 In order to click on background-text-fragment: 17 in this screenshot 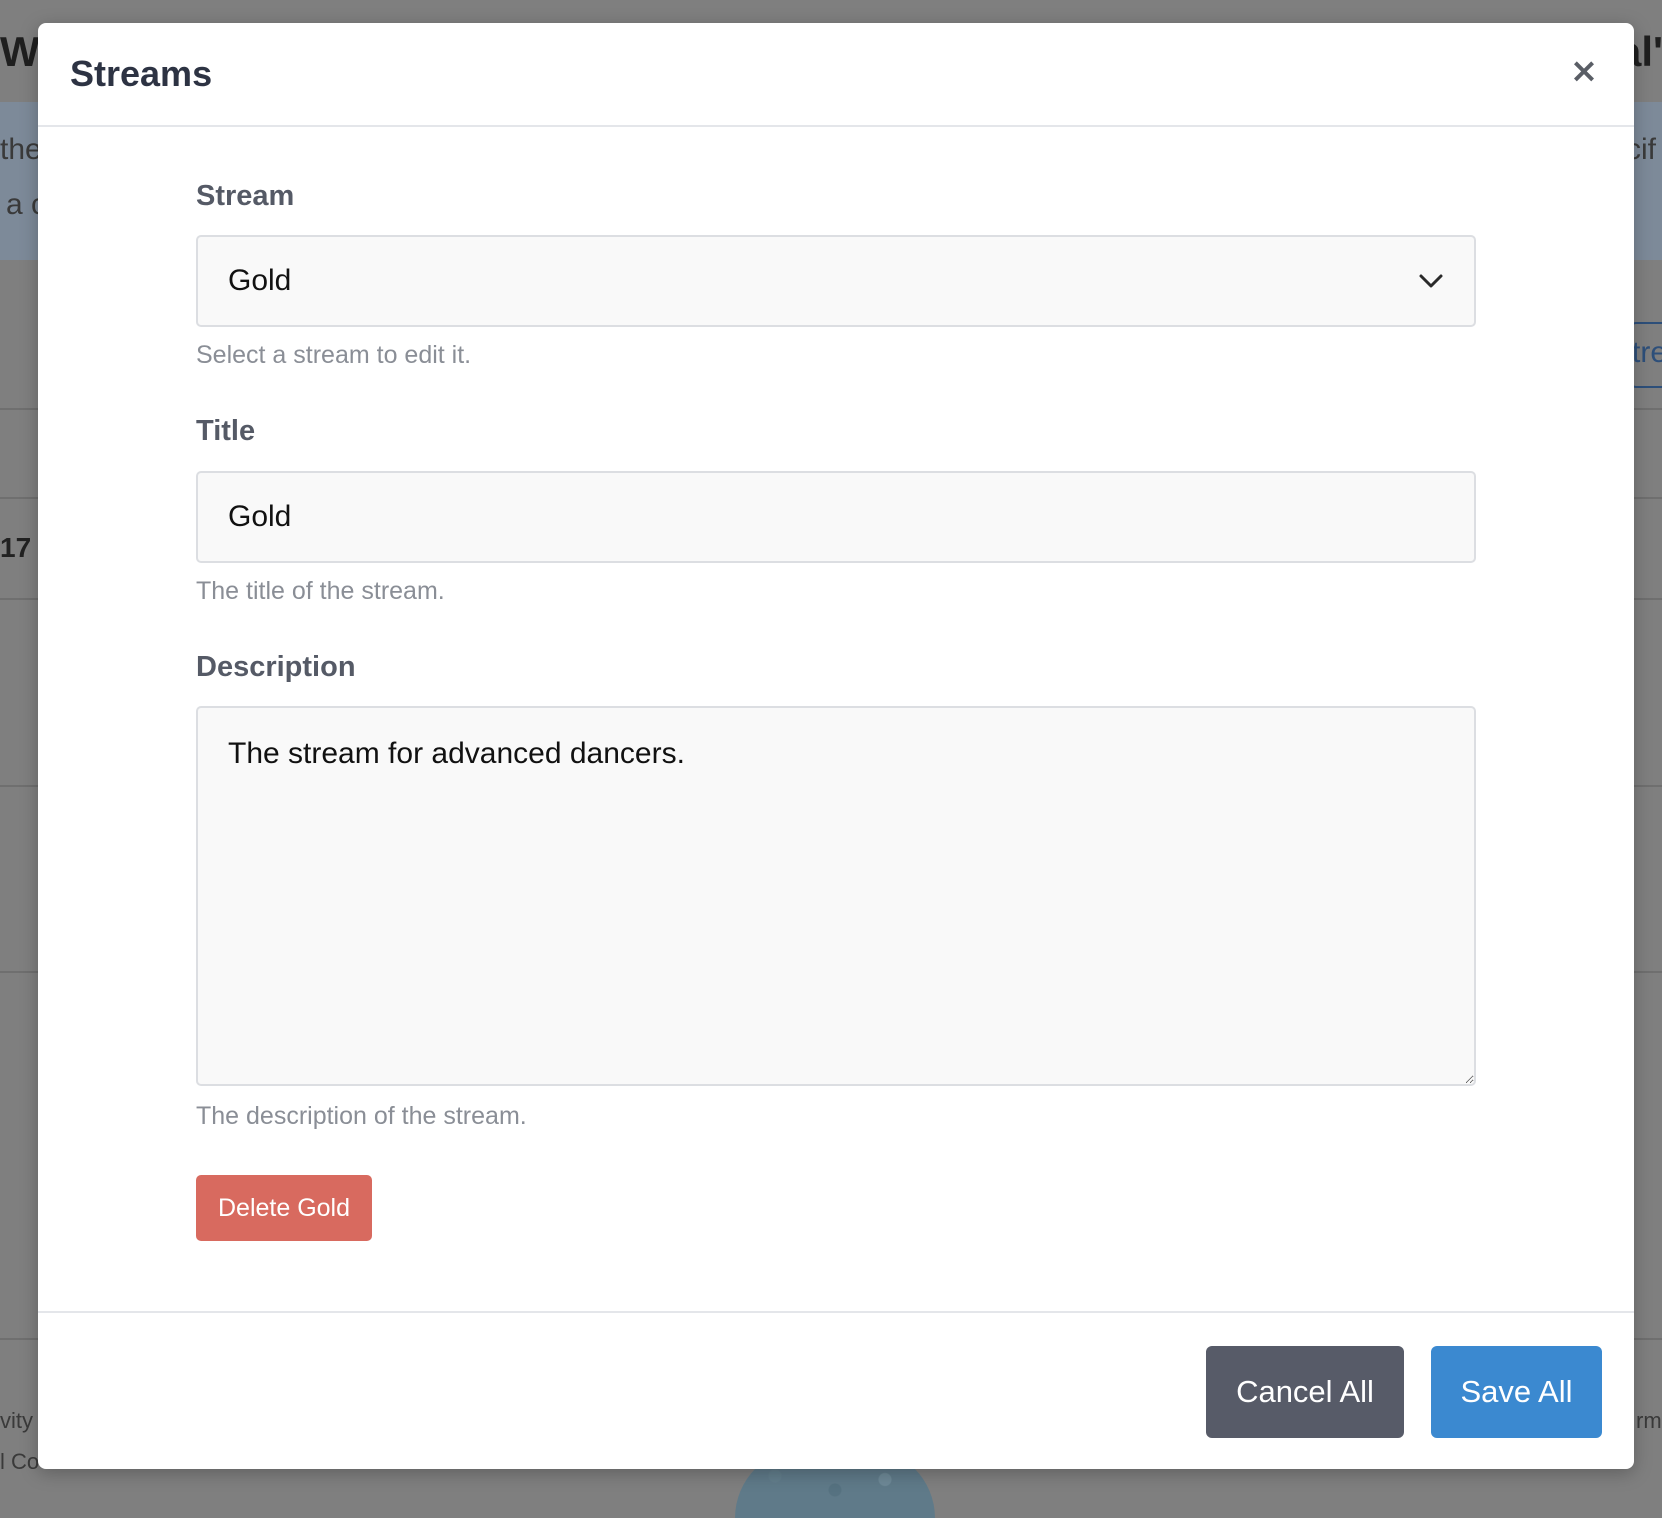, I will do `click(16, 547)`.